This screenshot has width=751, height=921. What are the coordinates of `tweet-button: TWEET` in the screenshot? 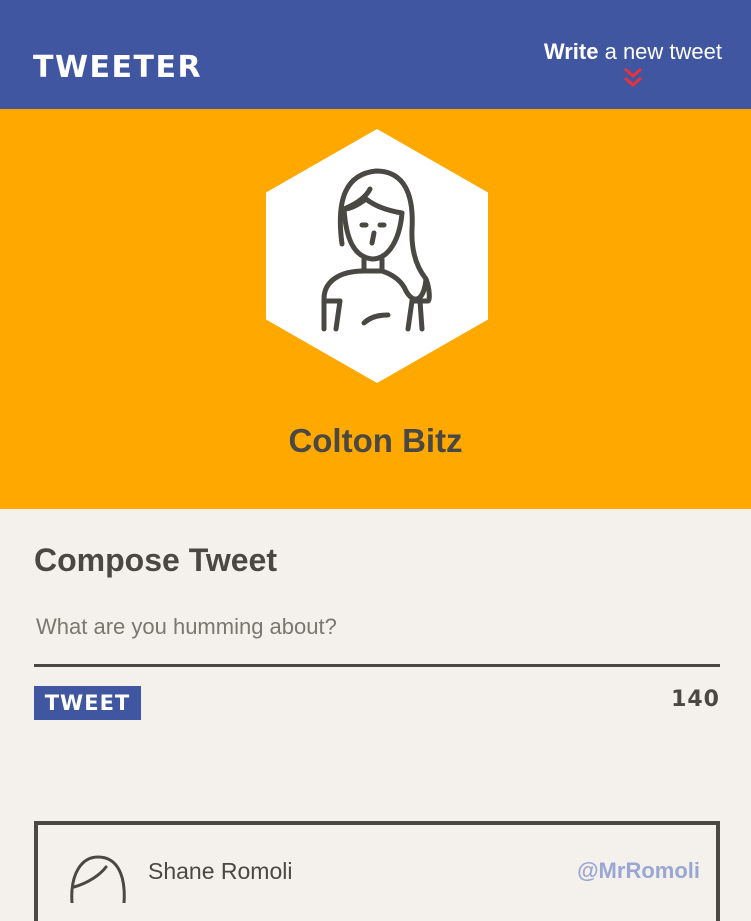 It's located at (87, 703).